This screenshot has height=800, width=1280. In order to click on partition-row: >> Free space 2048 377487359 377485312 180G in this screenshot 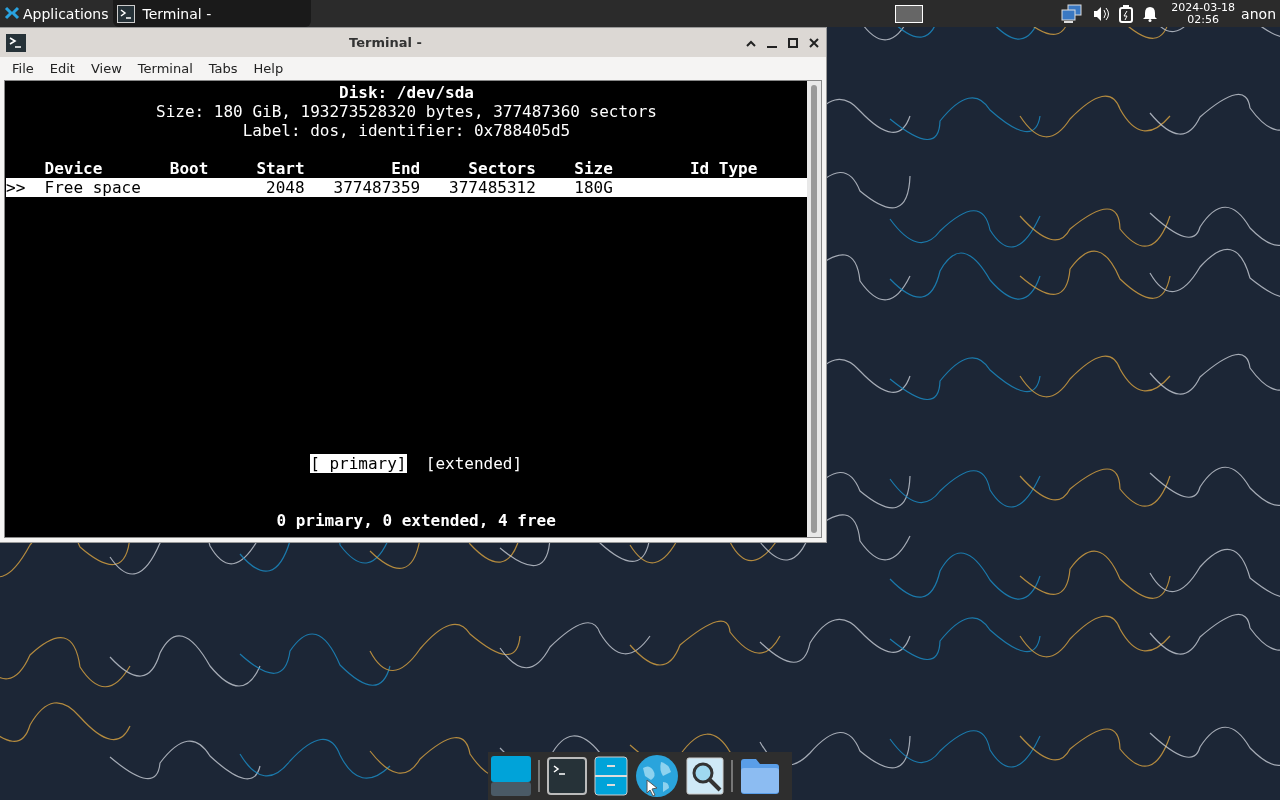, I will do `click(406, 187)`.